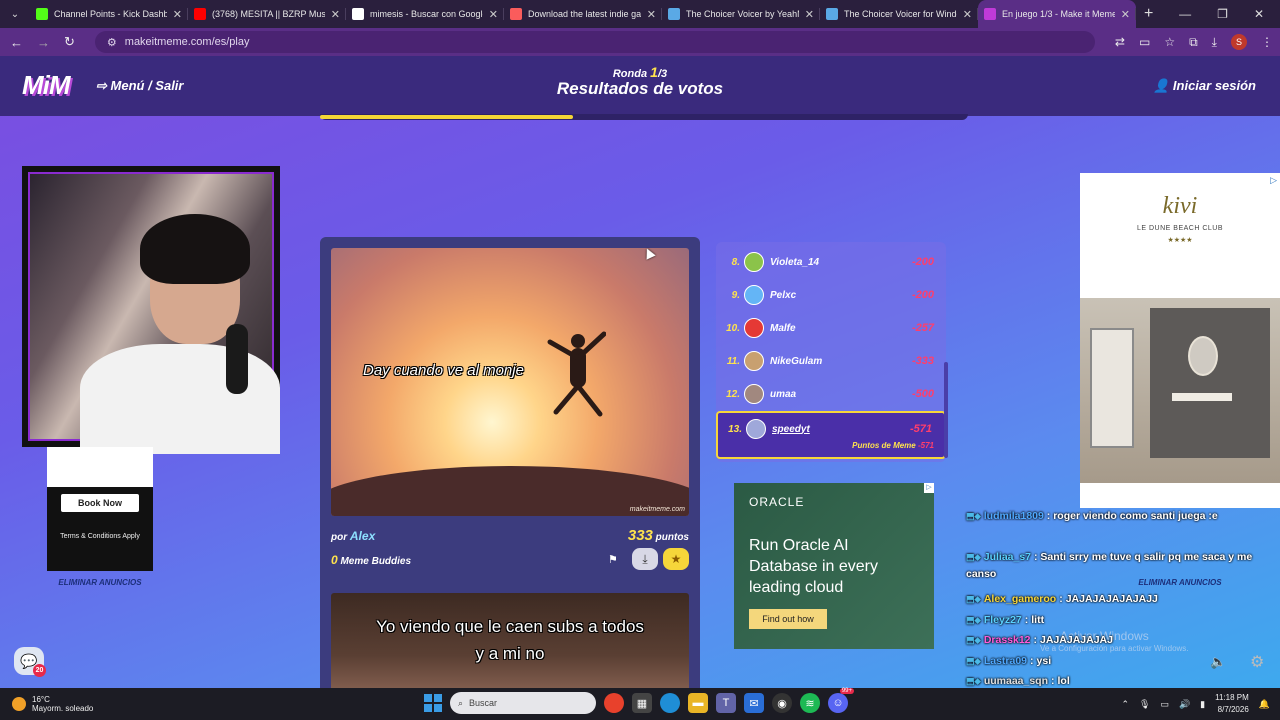 The image size is (1280, 720). What do you see at coordinates (1148, 14) in the screenshot?
I see `new-tab-icon: +` at bounding box center [1148, 14].